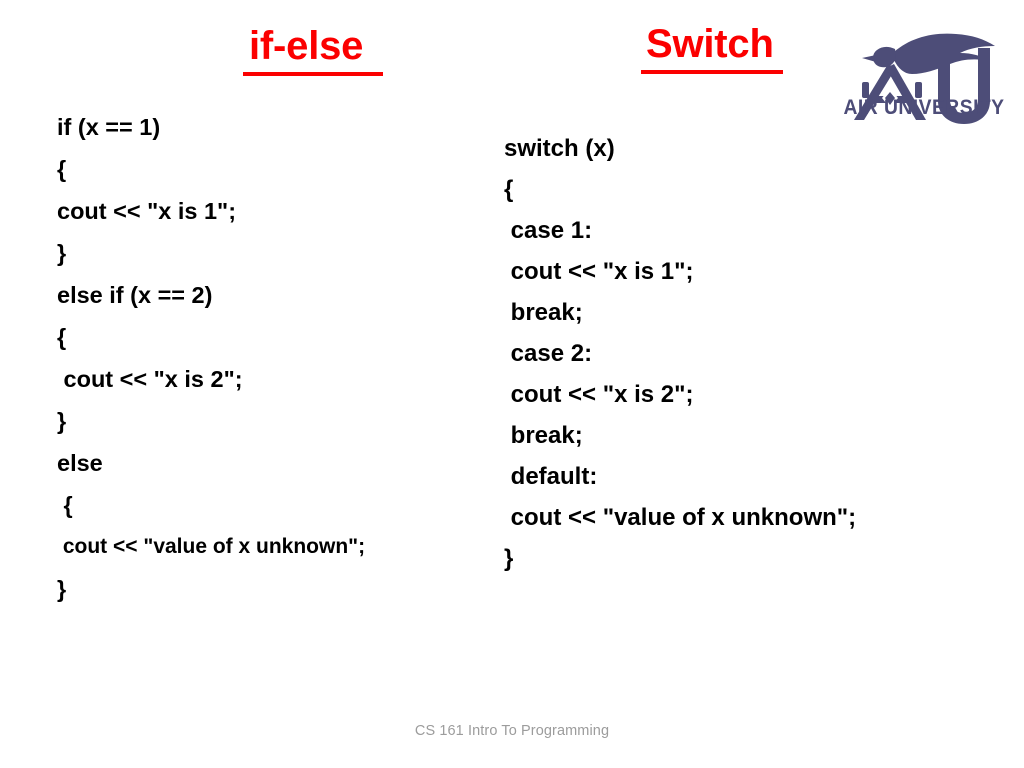  I want to click on code-line: case 2:, so click(548, 353).